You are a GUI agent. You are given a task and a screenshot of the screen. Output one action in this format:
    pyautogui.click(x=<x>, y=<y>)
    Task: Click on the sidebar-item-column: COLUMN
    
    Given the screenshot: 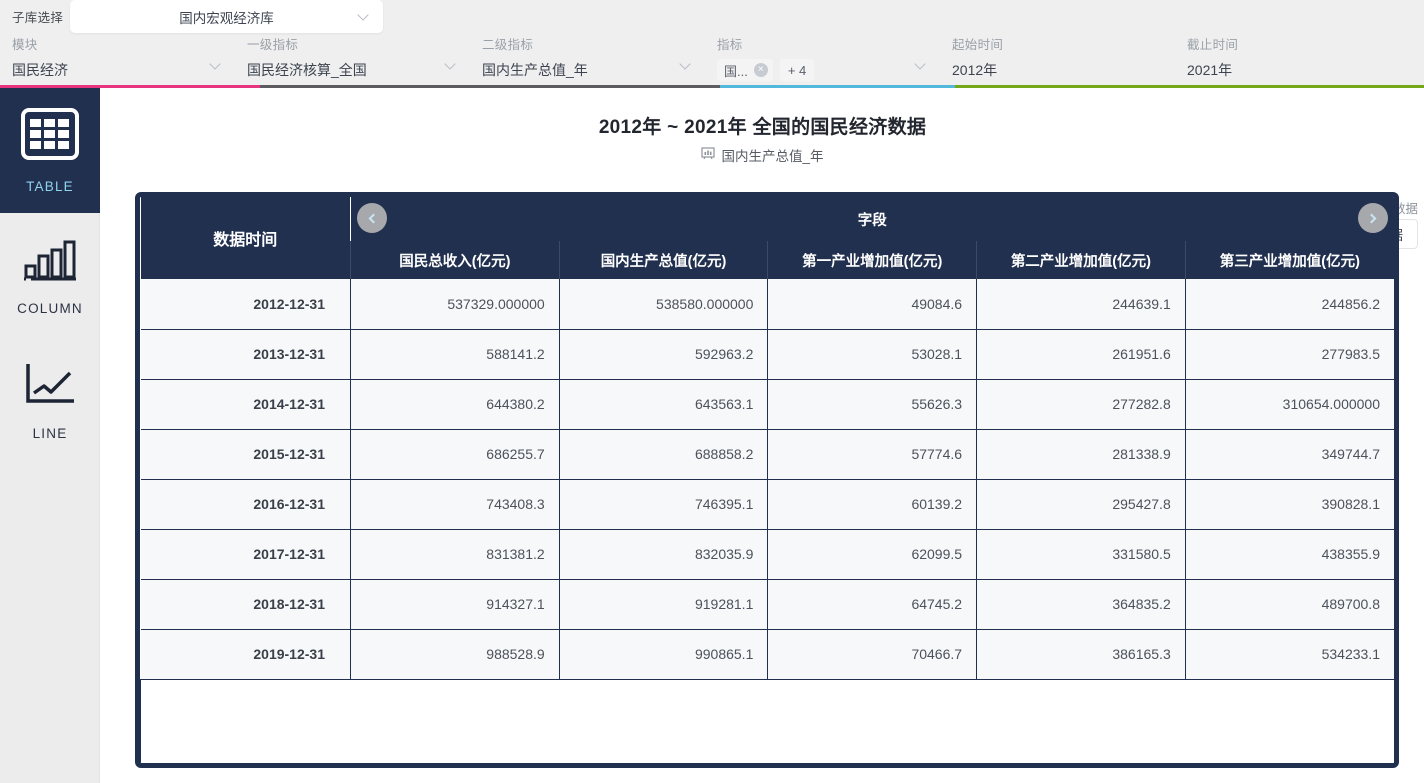 What is the action you would take?
    pyautogui.click(x=50, y=275)
    